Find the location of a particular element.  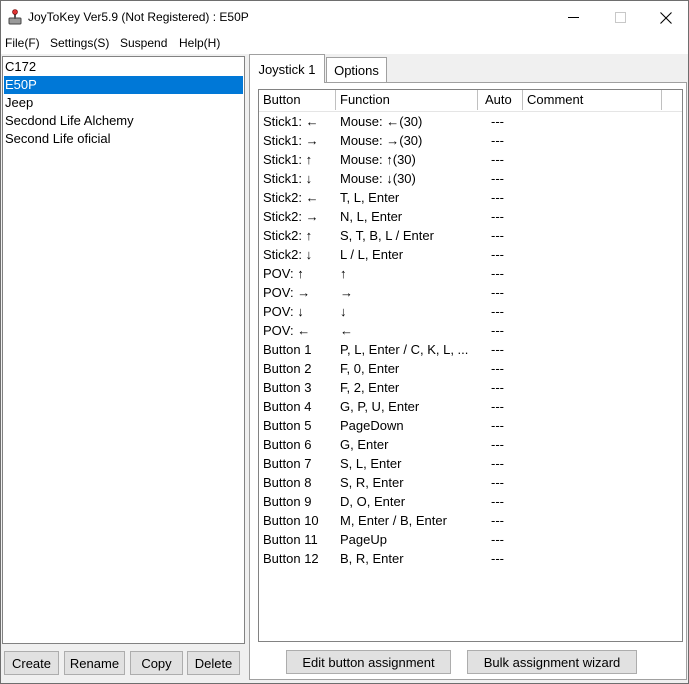

cell-function: → is located at coordinates (346, 292).